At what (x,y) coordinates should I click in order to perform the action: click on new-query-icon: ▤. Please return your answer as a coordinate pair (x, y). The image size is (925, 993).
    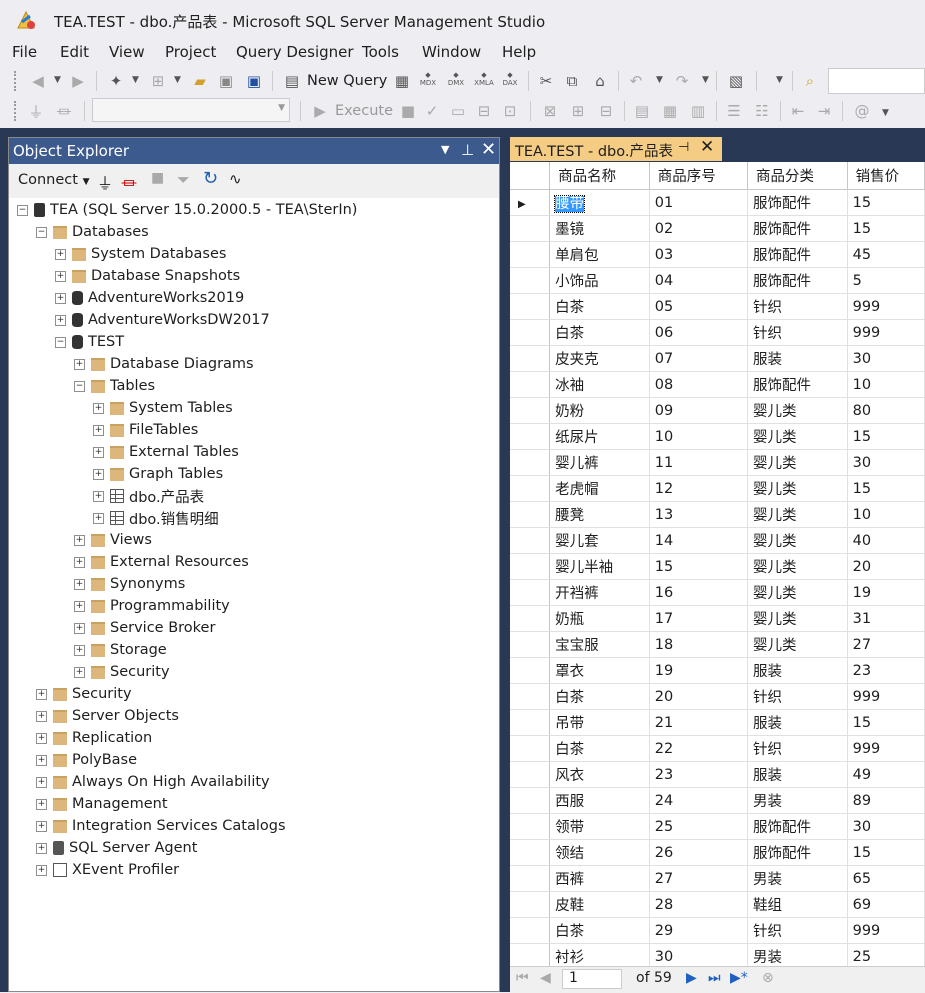
    Looking at the image, I should click on (292, 81).